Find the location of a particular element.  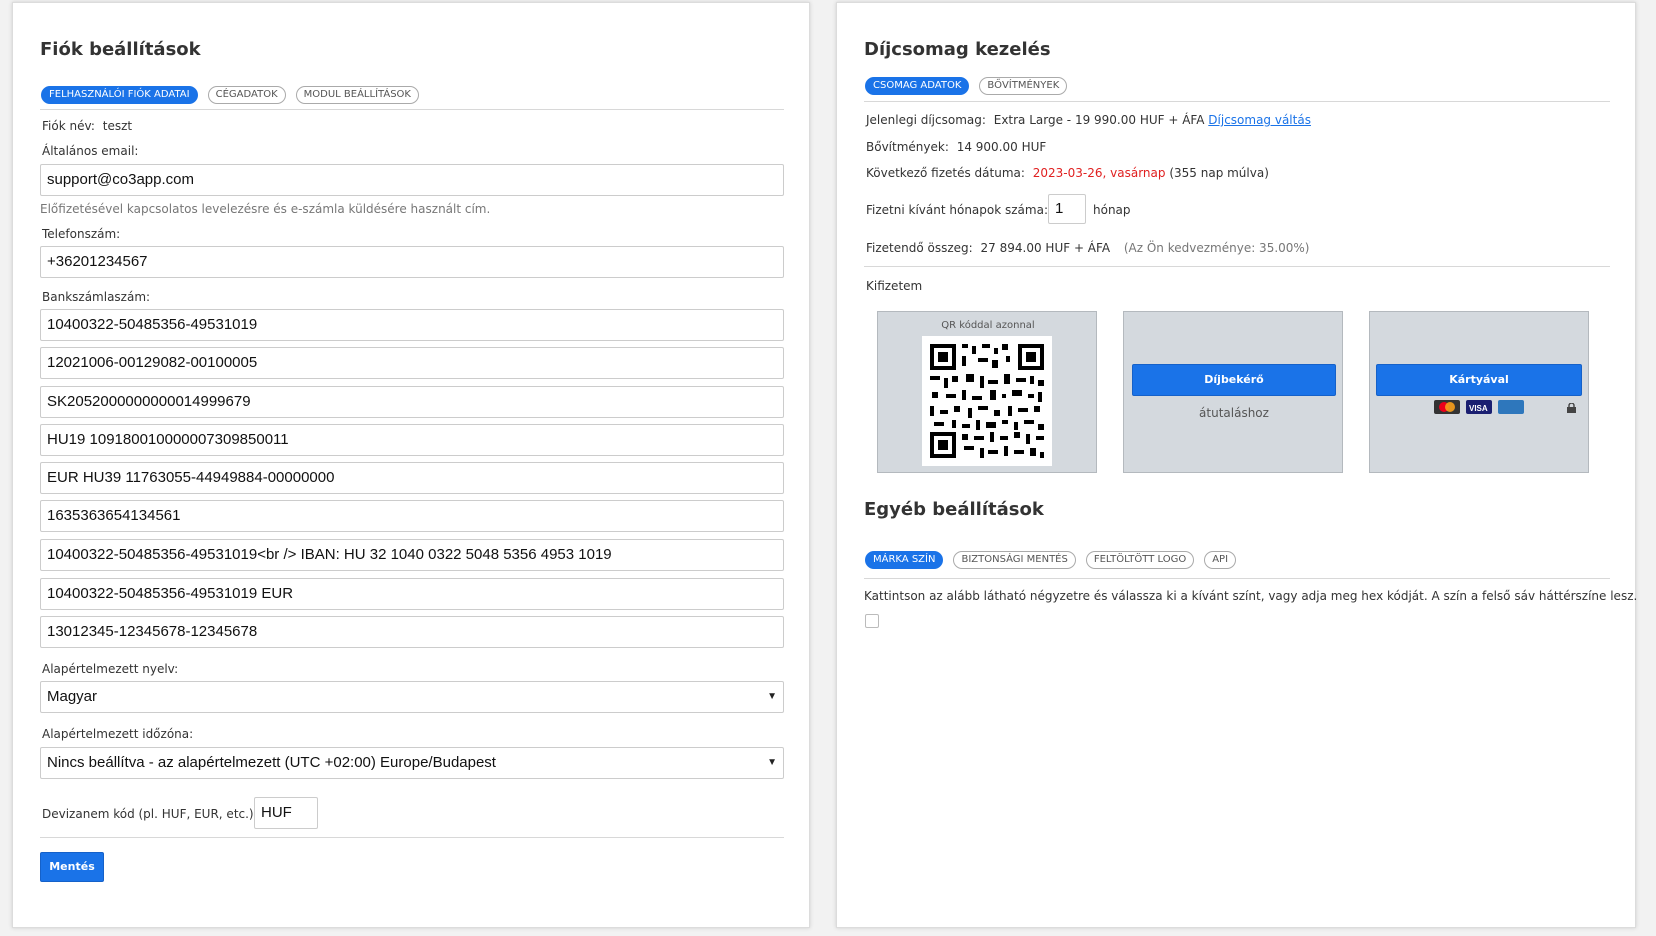

card-brands: VISA is located at coordinates (1480, 408).